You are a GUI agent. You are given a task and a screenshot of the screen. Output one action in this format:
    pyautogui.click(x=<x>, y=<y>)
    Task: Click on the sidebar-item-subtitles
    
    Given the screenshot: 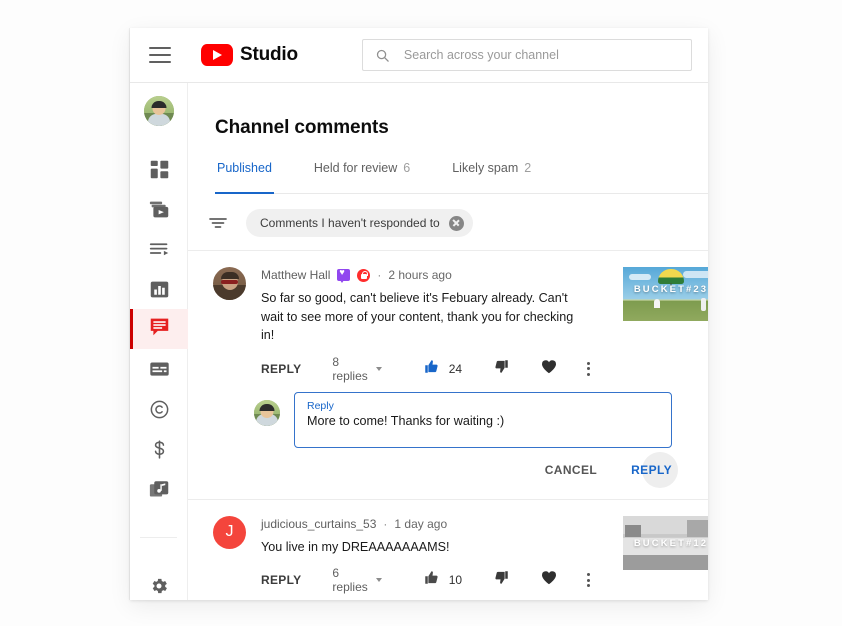 What is the action you would take?
    pyautogui.click(x=159, y=369)
    